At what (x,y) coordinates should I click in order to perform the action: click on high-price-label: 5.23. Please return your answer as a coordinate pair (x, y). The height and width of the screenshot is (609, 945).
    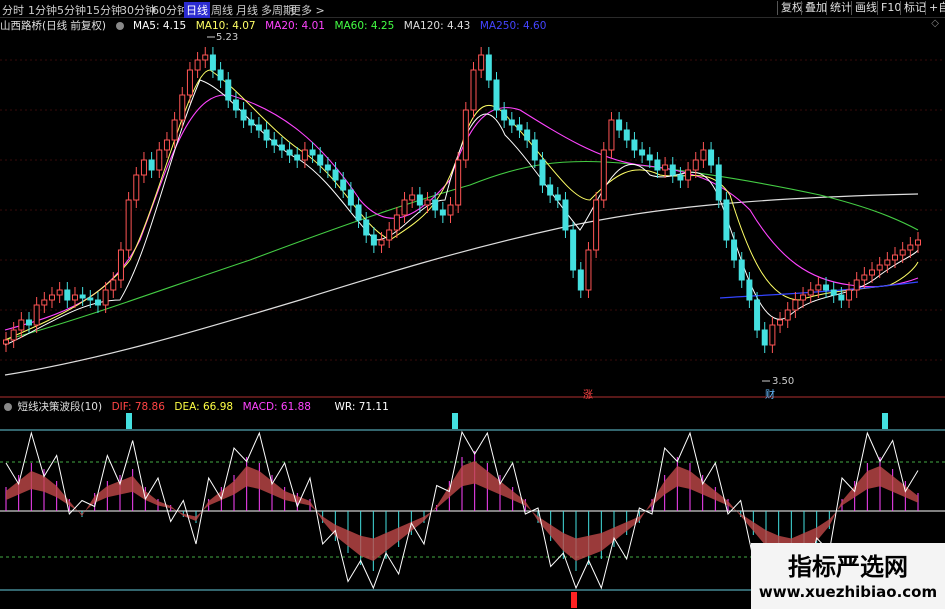
    Looking at the image, I should click on (227, 37).